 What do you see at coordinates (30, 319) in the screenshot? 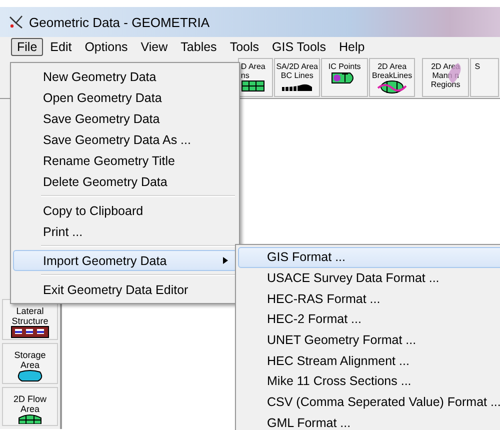
I see `toolbar-button: Lateral Structure` at bounding box center [30, 319].